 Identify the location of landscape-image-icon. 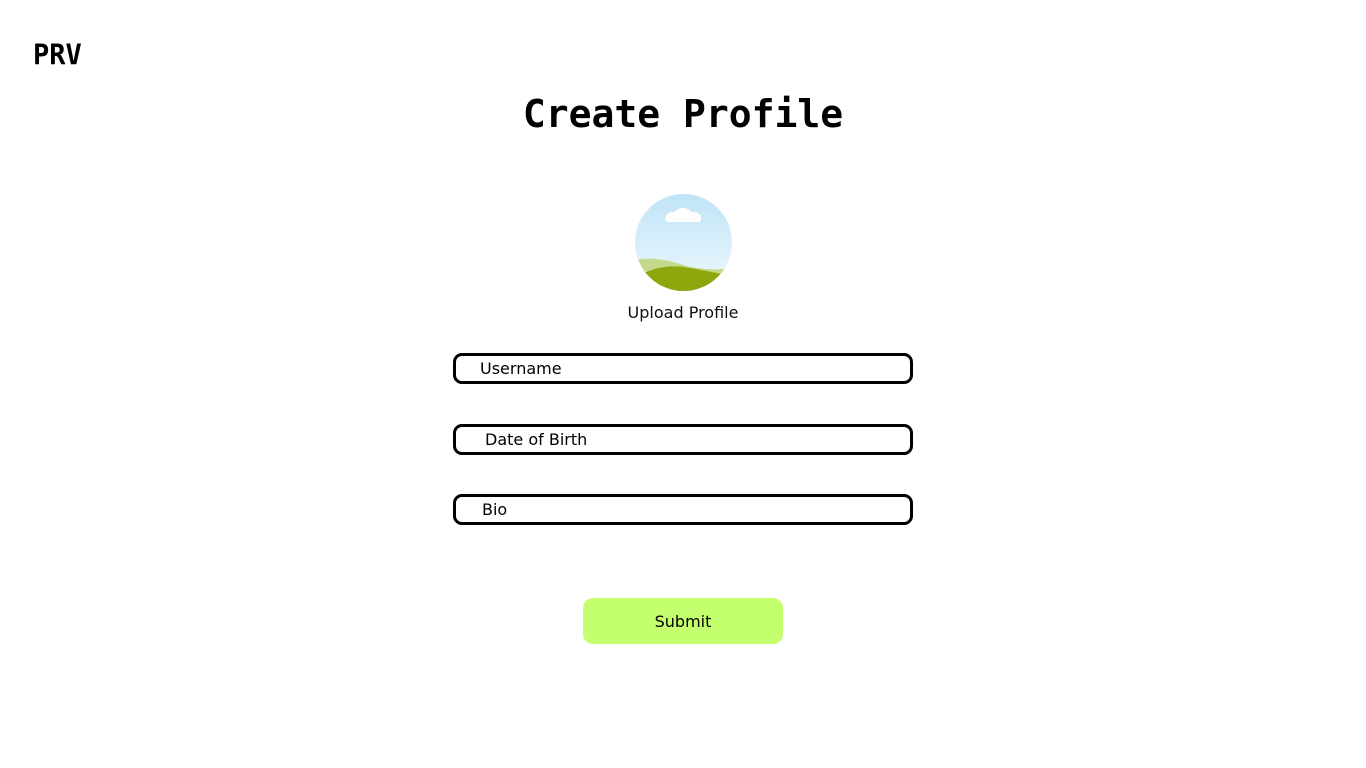
(683, 242).